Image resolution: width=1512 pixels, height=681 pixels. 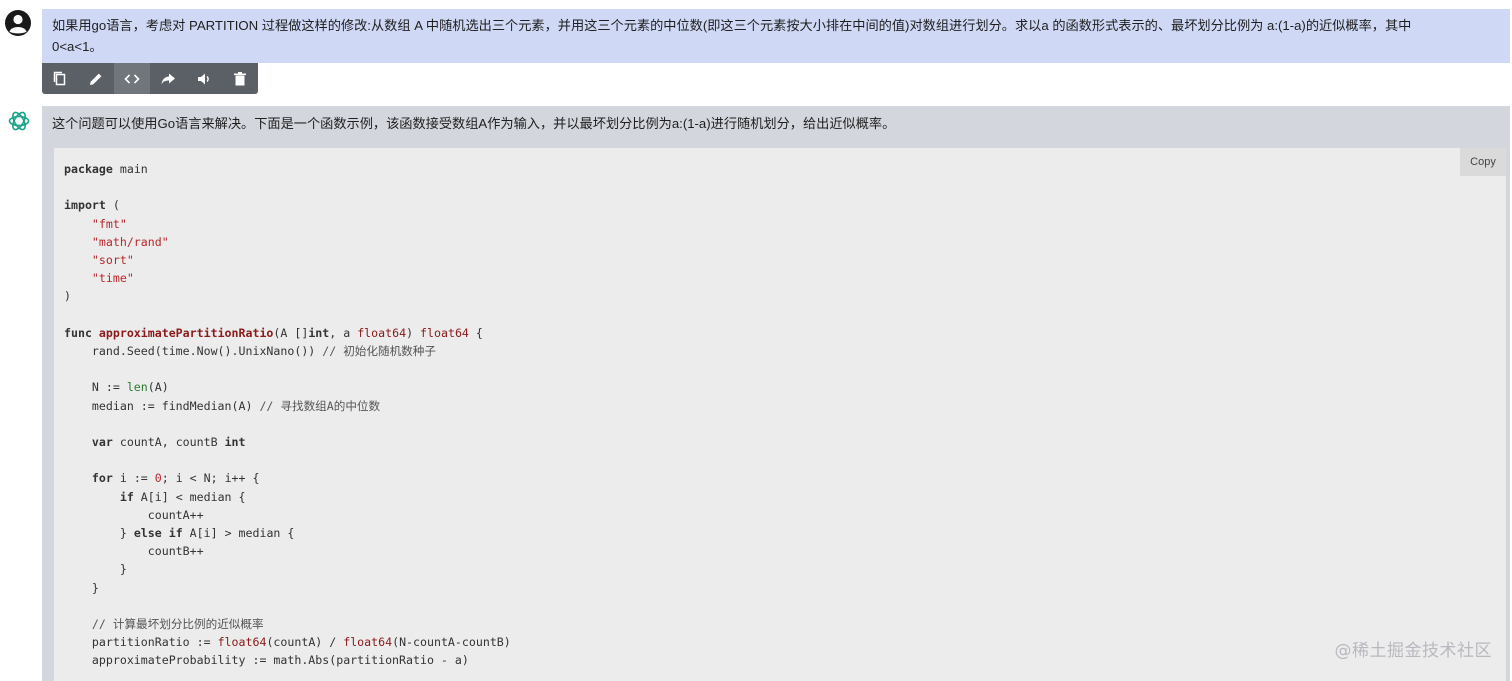 What do you see at coordinates (18, 23) in the screenshot?
I see `user-avatar-icon` at bounding box center [18, 23].